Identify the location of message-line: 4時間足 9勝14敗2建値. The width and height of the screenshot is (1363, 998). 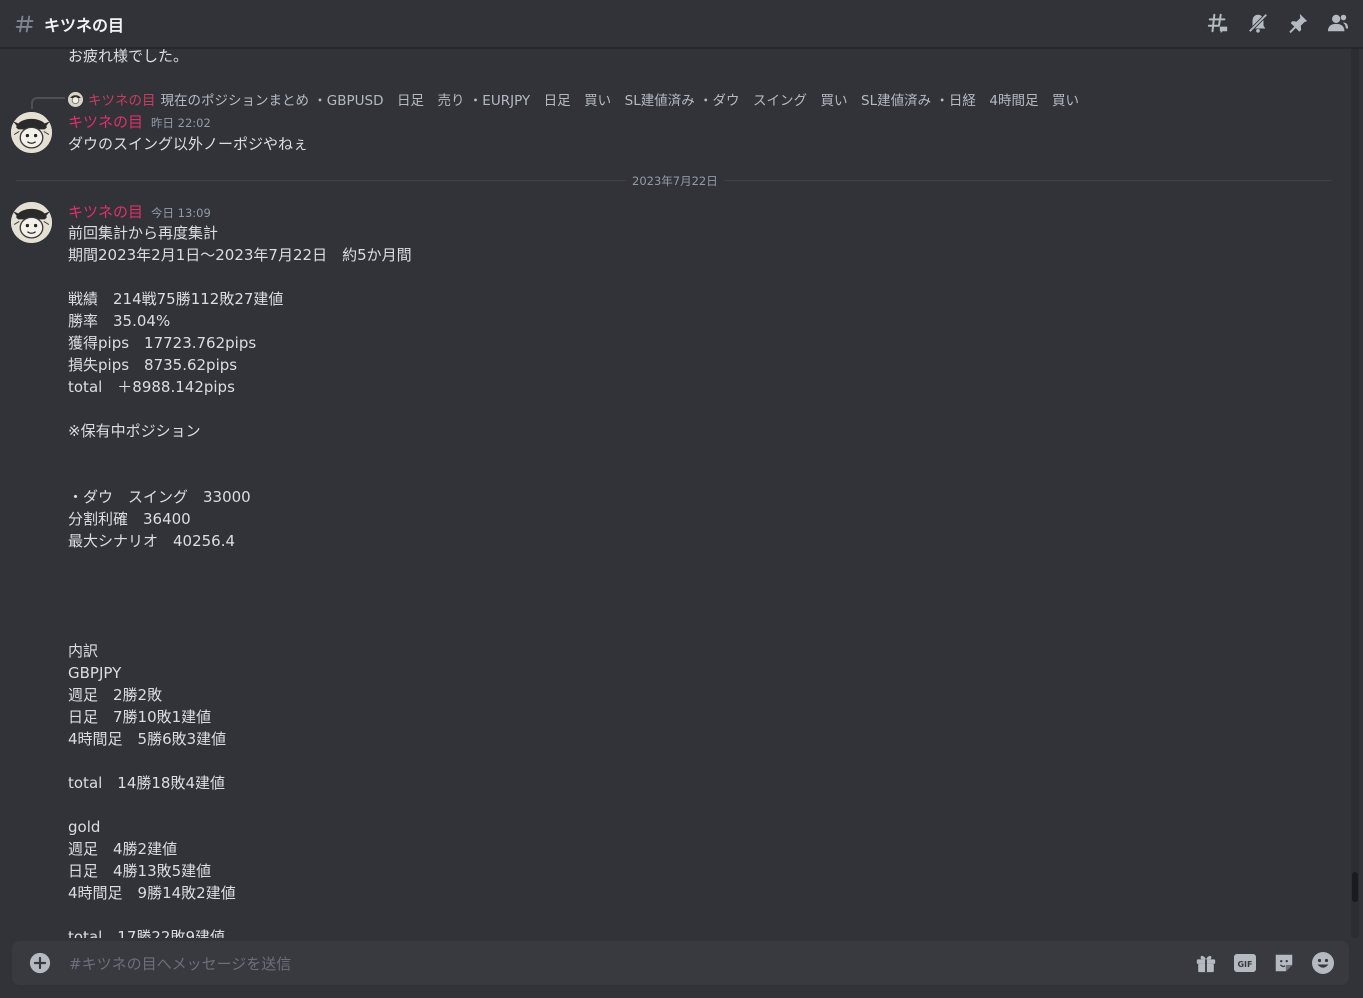
(152, 893).